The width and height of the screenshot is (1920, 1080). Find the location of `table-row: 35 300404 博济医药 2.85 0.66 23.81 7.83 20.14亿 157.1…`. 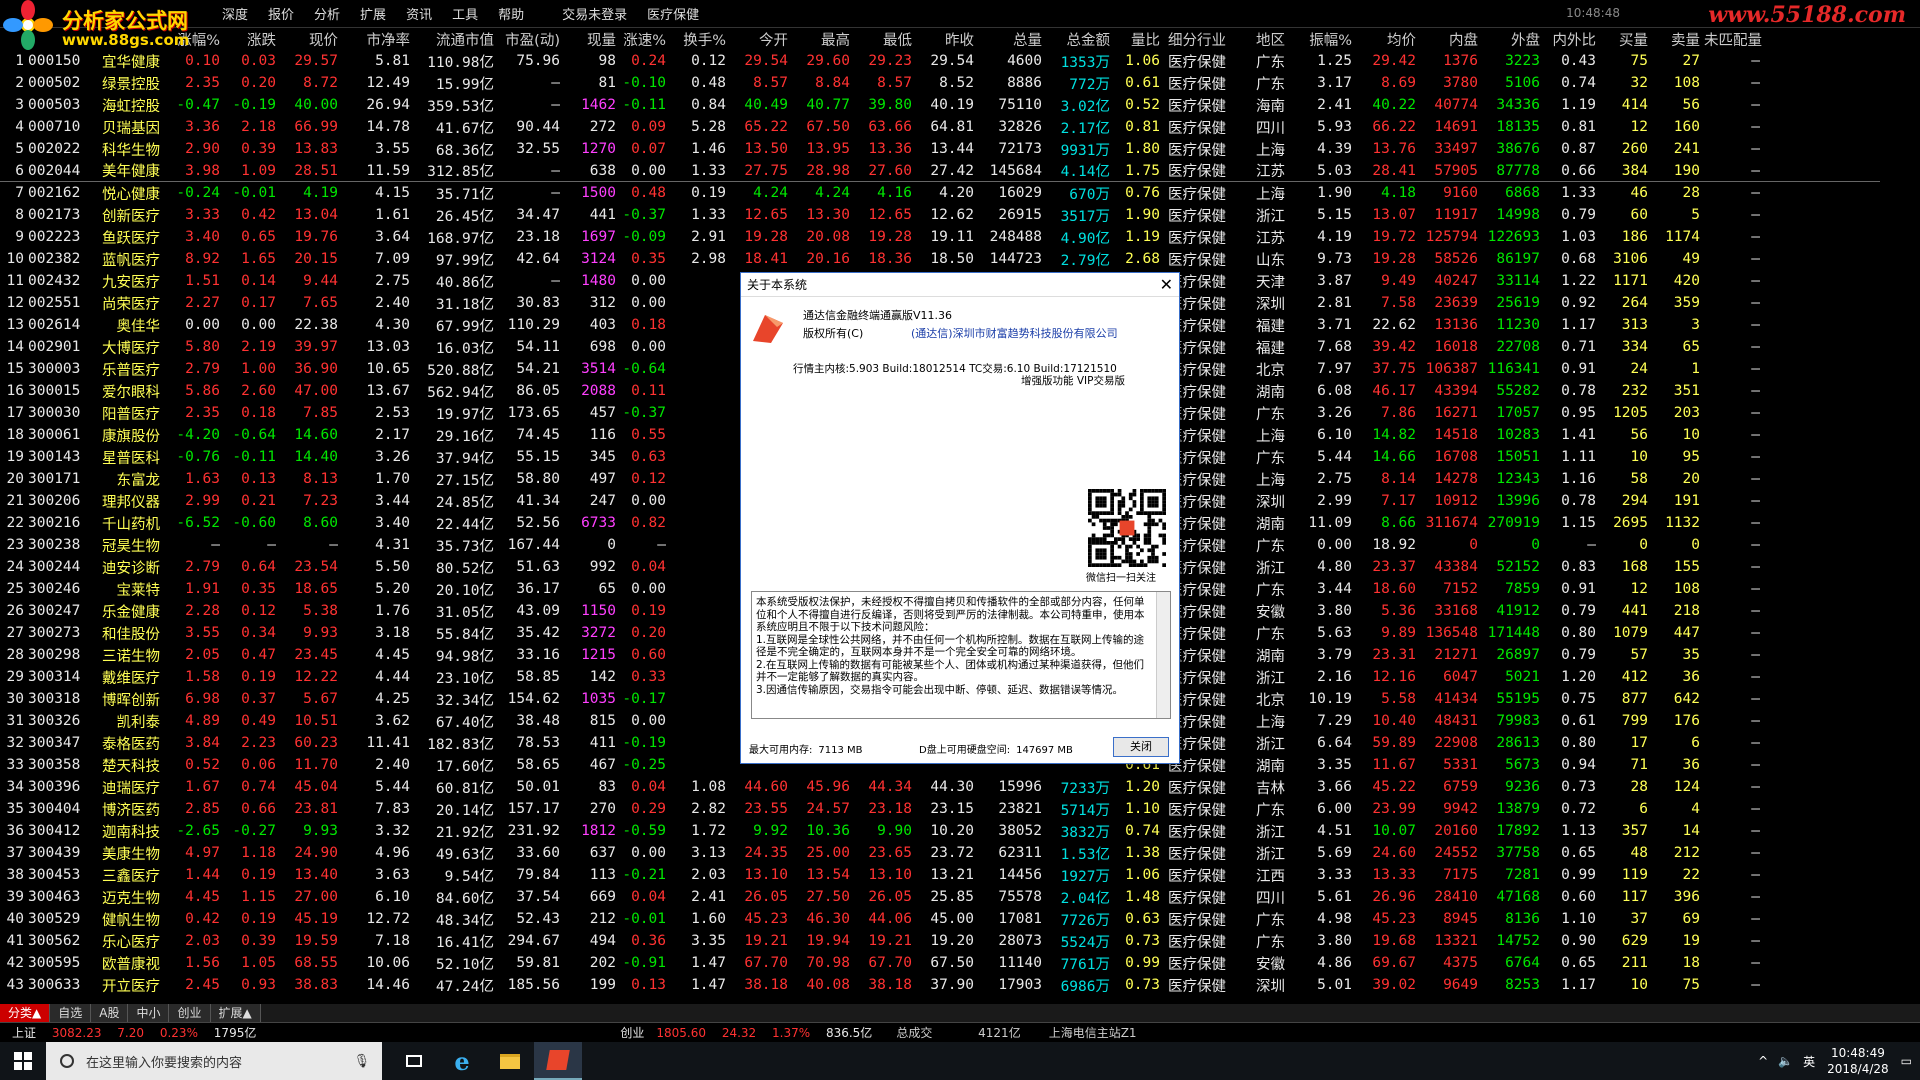

table-row: 35 300404 博济医药 2.85 0.66 23.81 7.83 20.14亿 157.1… is located at coordinates (940, 809).